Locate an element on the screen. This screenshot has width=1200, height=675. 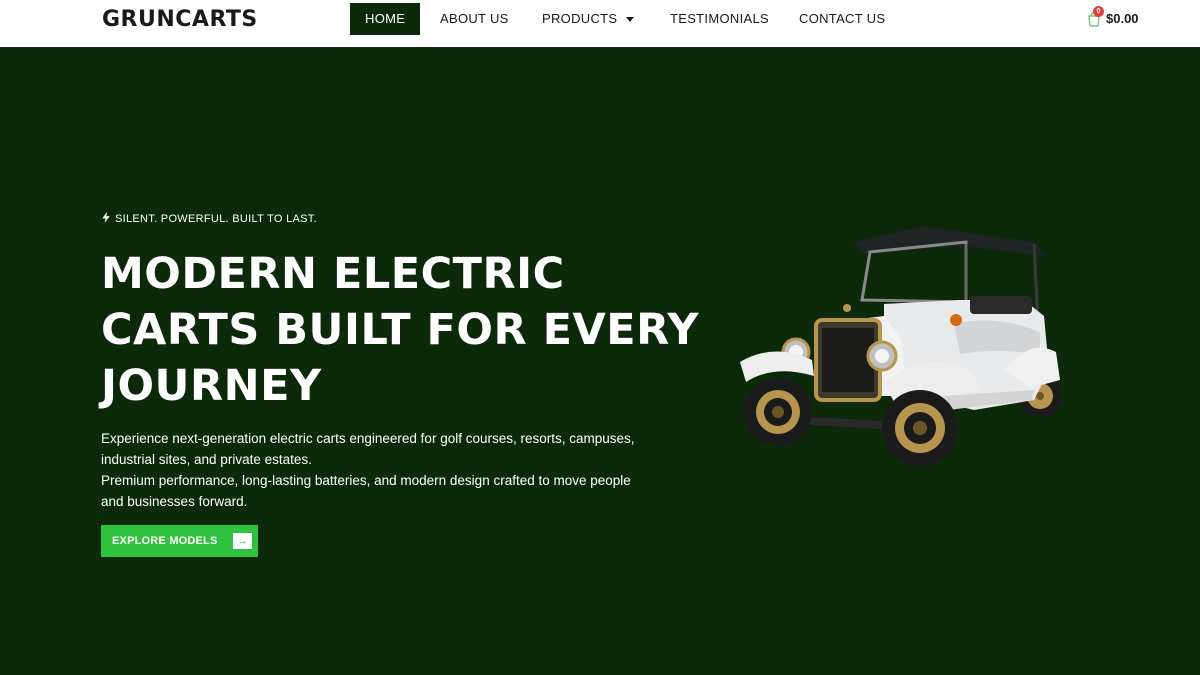
nav-products: PRODUCTS is located at coordinates (588, 19).